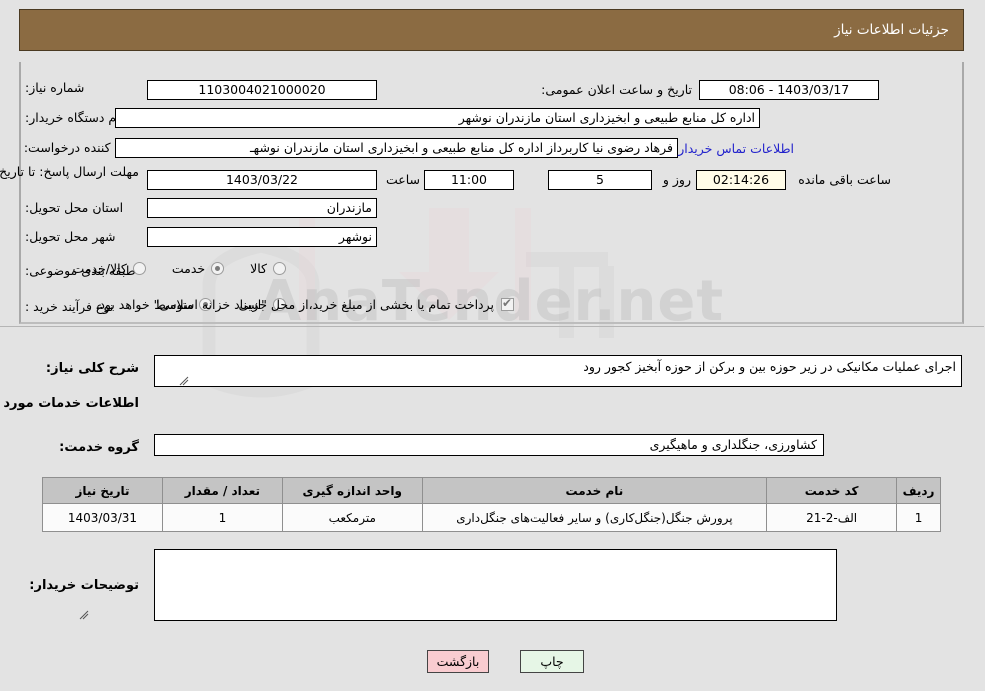 The image size is (985, 691). I want to click on radio-icon-kala, so click(280, 268).